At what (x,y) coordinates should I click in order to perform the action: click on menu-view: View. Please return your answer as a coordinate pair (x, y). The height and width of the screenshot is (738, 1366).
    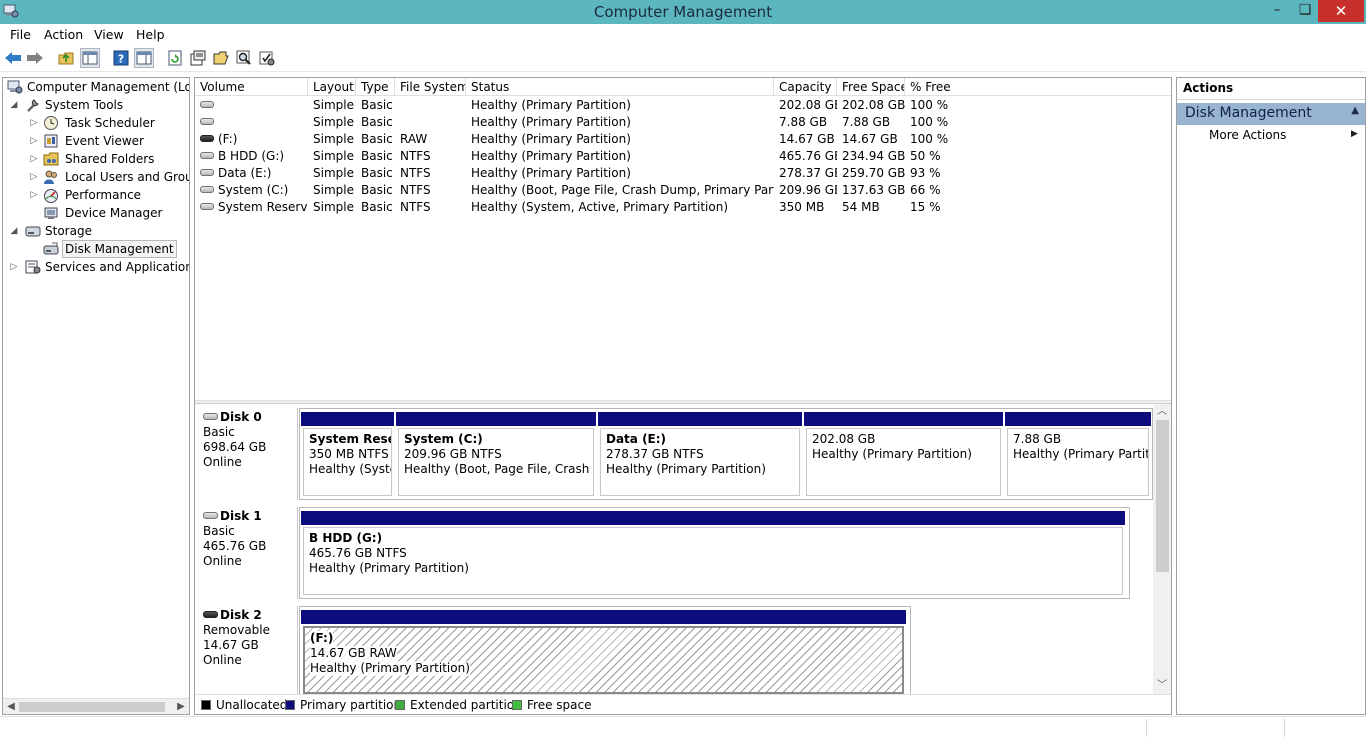
    Looking at the image, I should click on (109, 34).